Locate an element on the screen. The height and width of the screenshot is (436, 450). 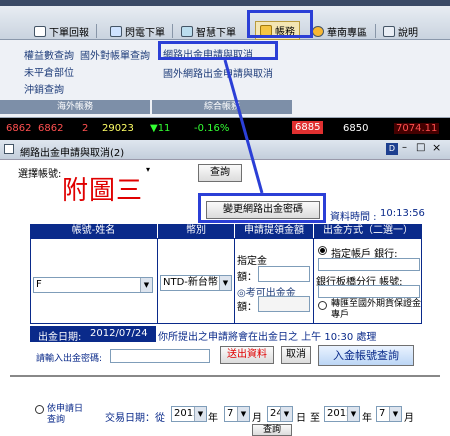
start-day-select: 24 ▼ is located at coordinates (280, 414).